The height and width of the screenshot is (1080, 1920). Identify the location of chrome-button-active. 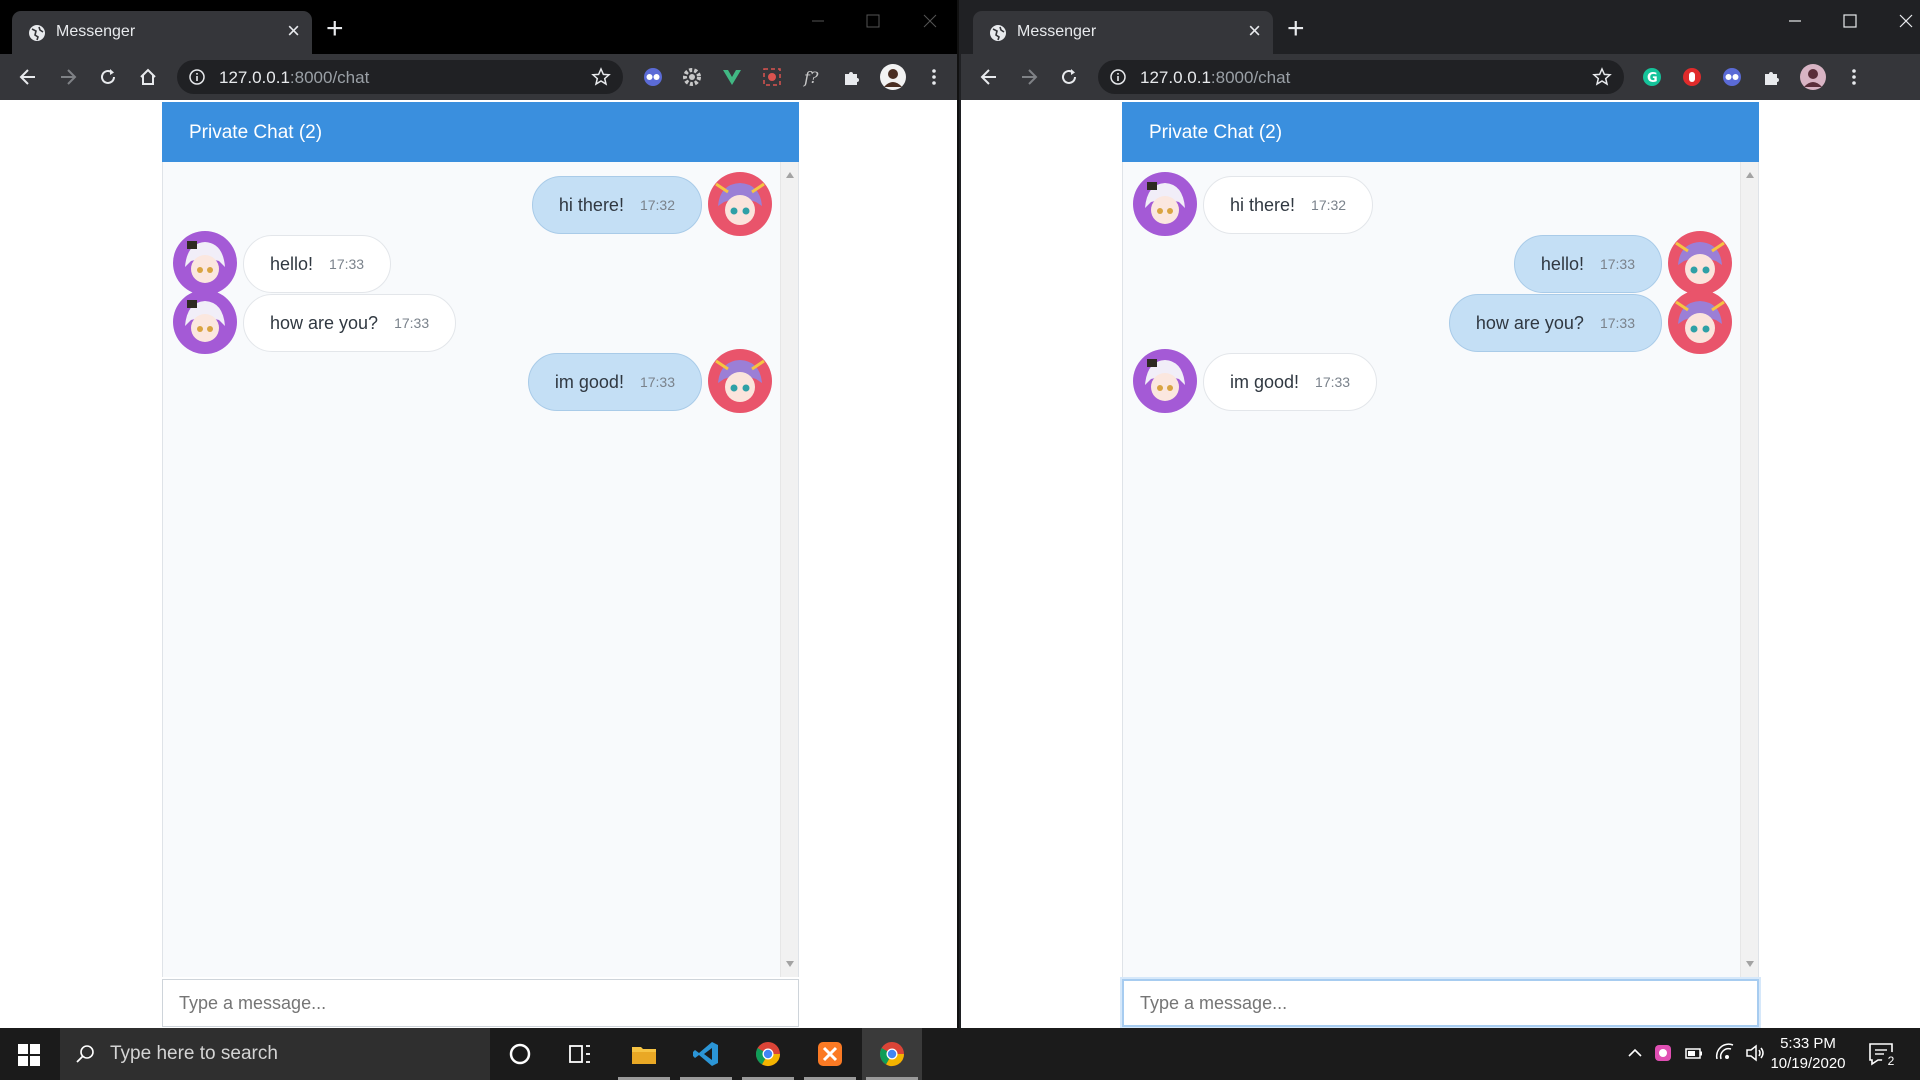
(892, 1054).